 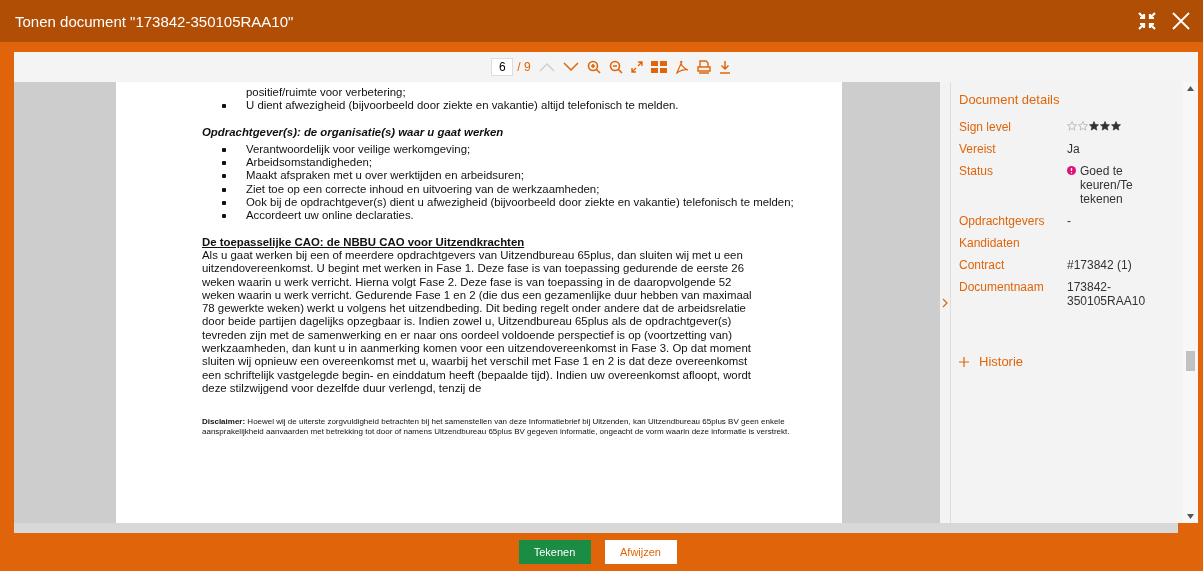 What do you see at coordinates (1190, 88) in the screenshot?
I see `scroll-up-icon` at bounding box center [1190, 88].